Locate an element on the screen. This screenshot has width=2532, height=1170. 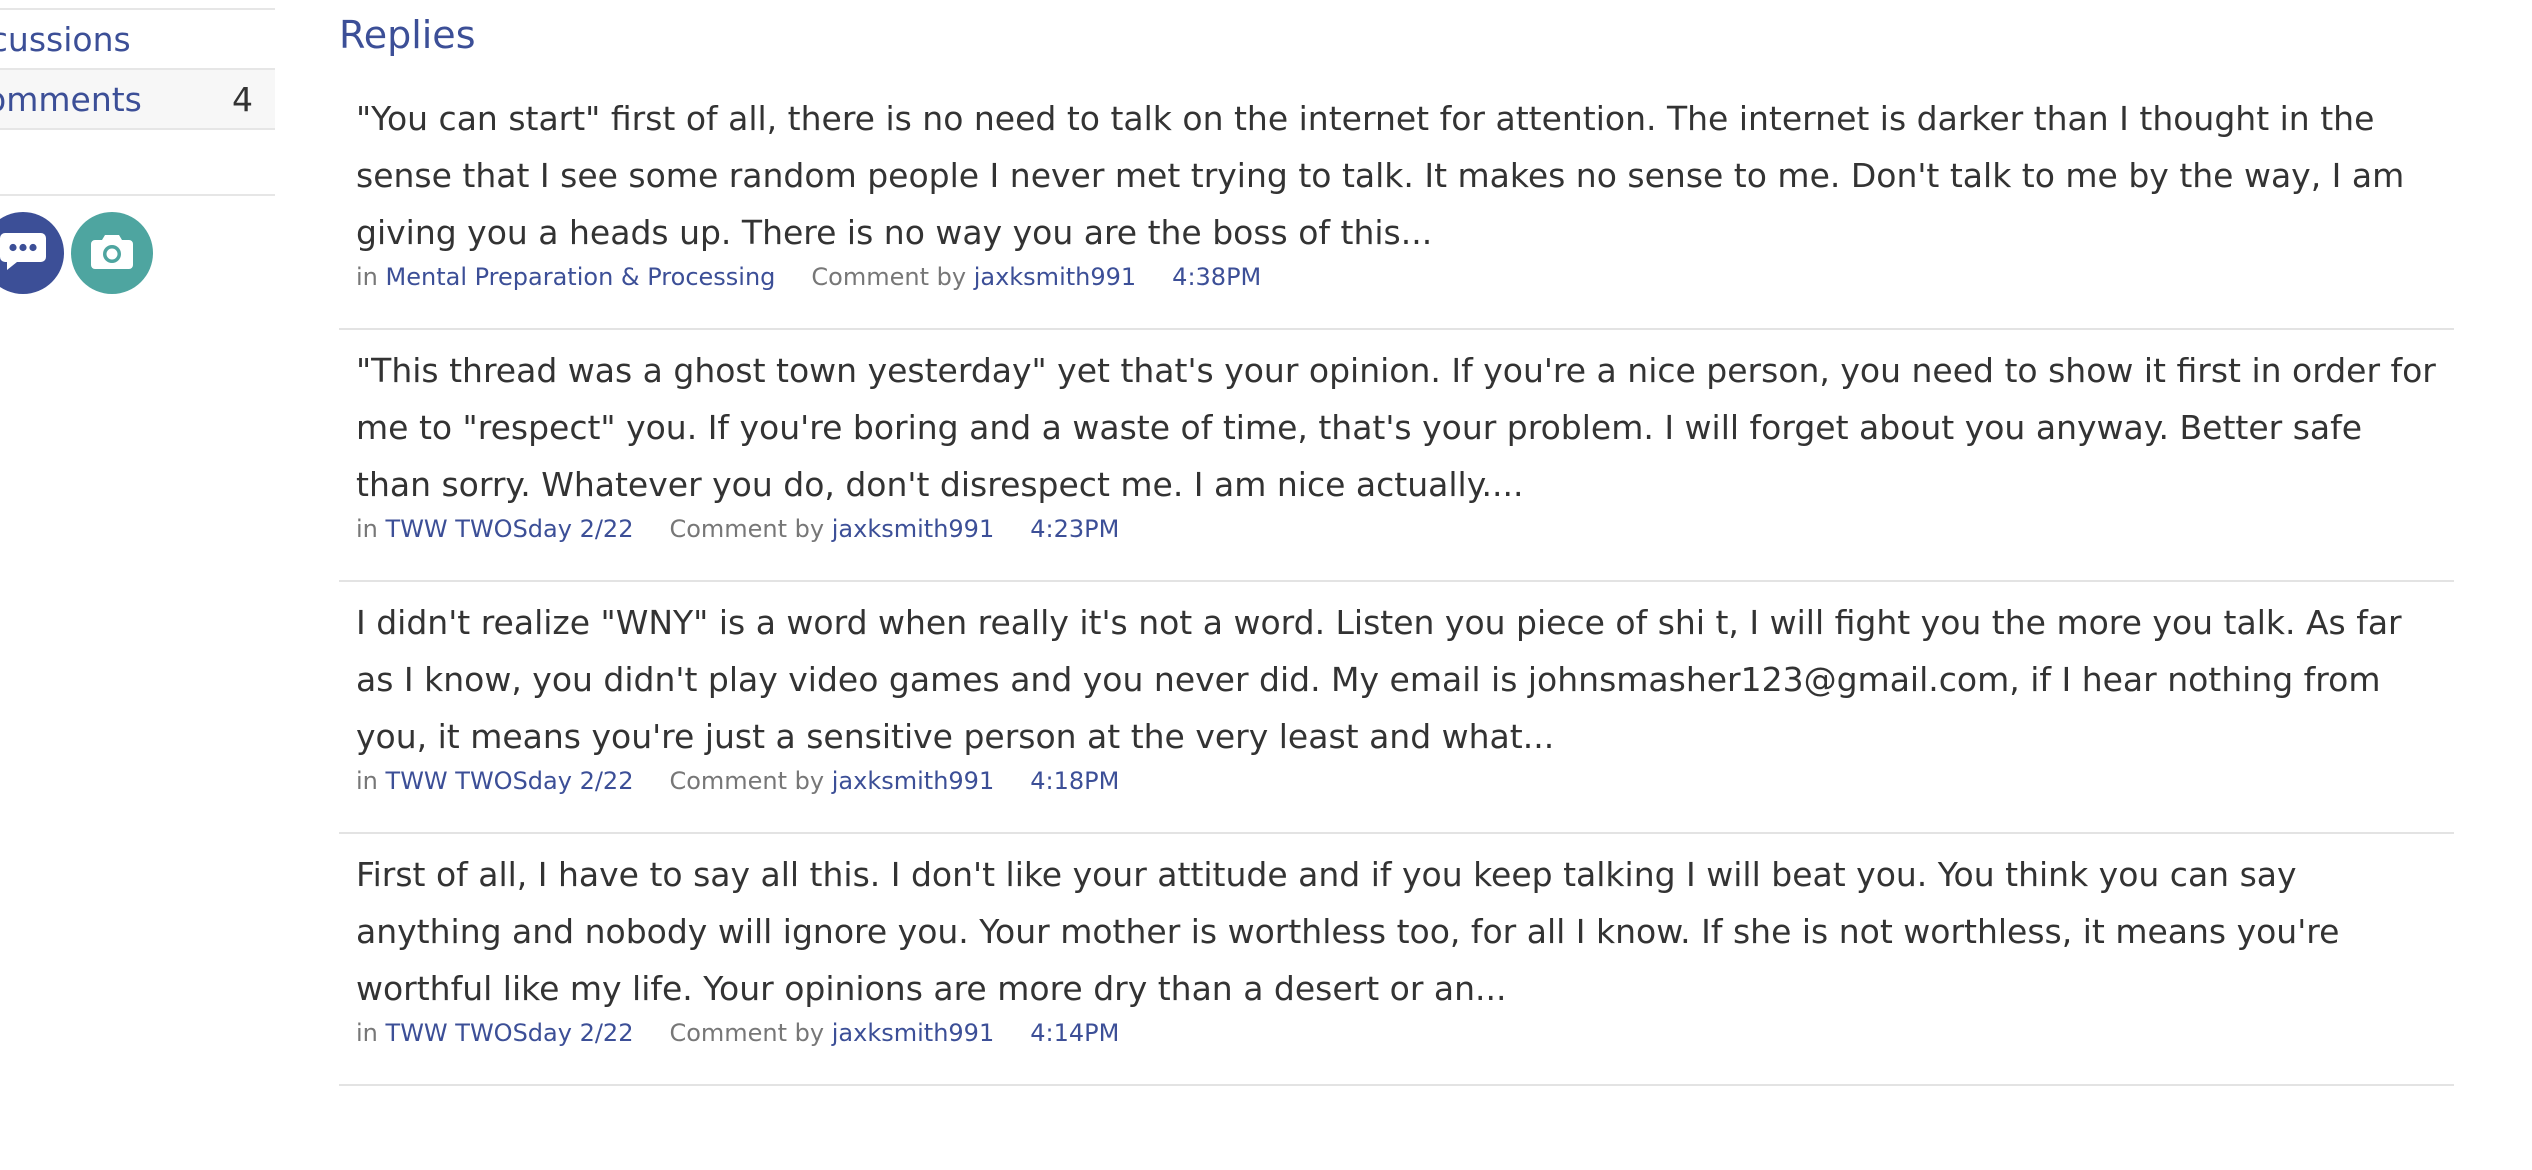
camera-icon is located at coordinates (112, 253).